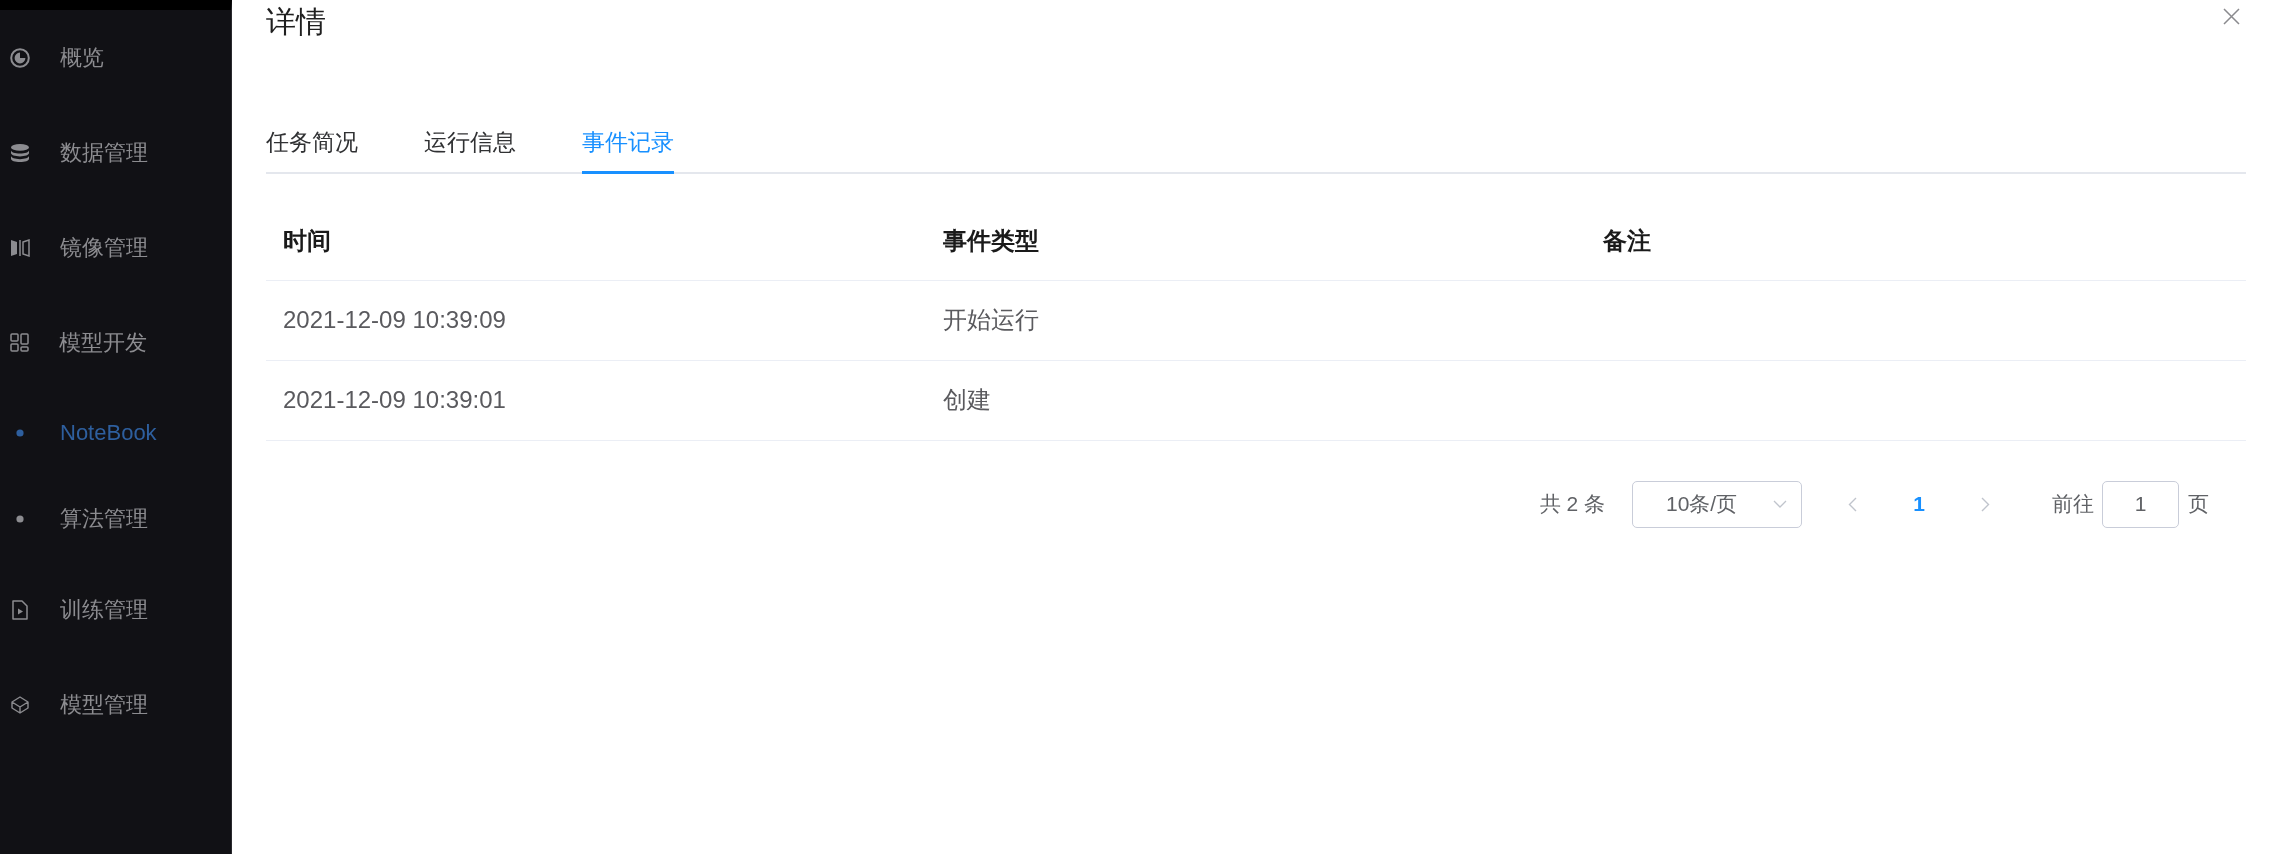 The width and height of the screenshot is (2276, 854). I want to click on sidebar-item: 镜像管理, so click(79, 247).